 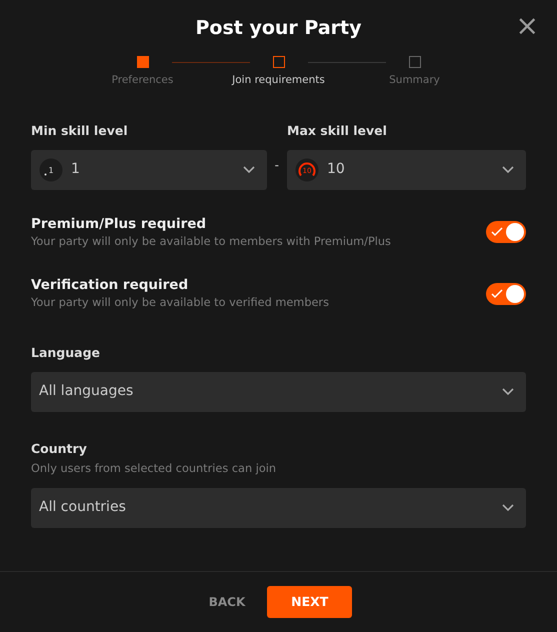 What do you see at coordinates (337, 131) in the screenshot?
I see `field-label: Max skill level` at bounding box center [337, 131].